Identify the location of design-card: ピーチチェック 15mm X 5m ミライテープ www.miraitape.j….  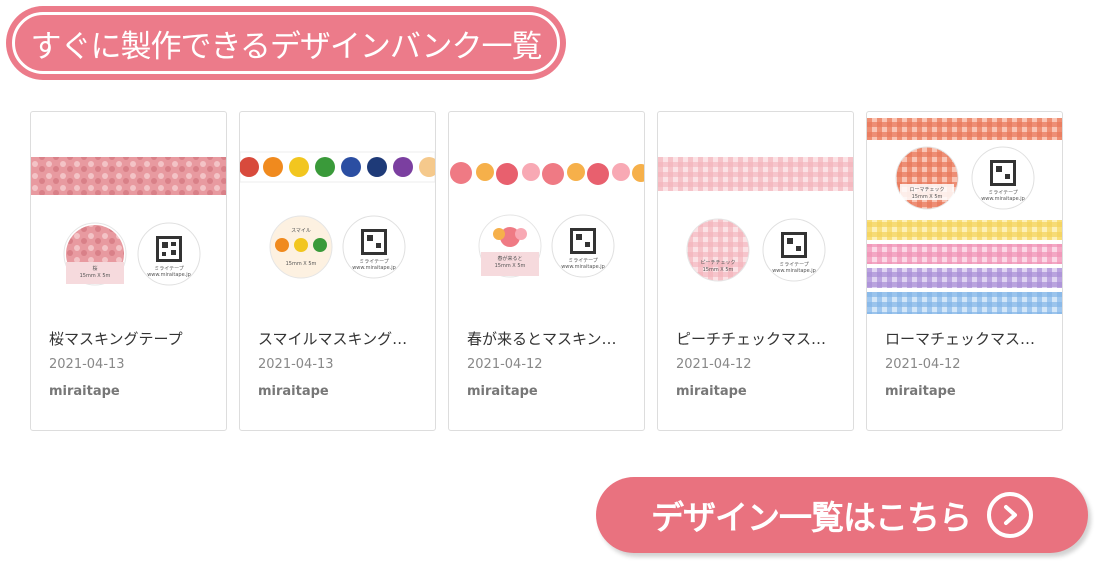
(755, 271).